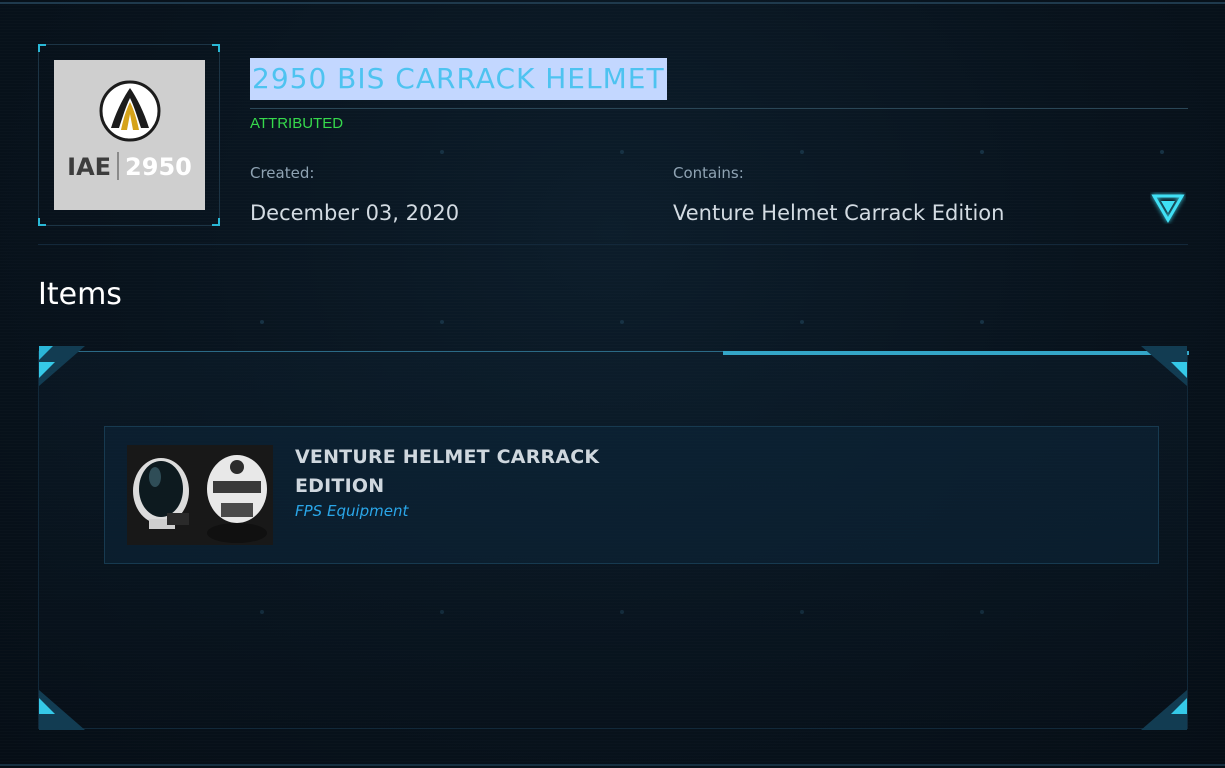 This screenshot has height=768, width=1225. Describe the element at coordinates (612, 765) in the screenshot. I see `bottom-border` at that location.